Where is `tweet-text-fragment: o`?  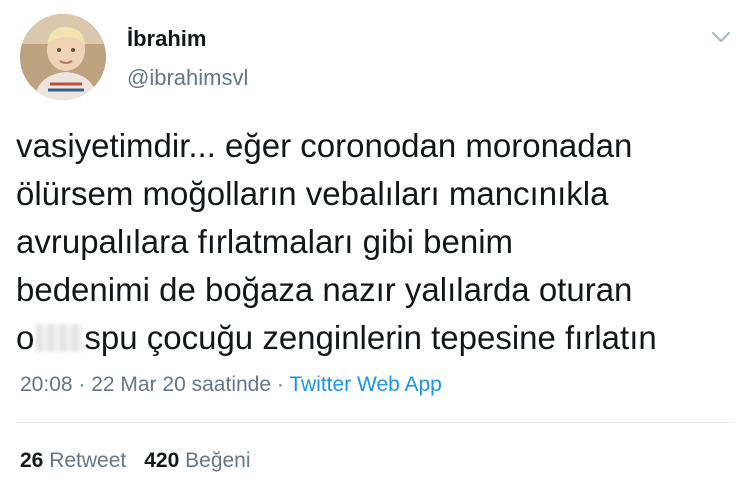
tweet-text-fragment: o is located at coordinates (25, 337).